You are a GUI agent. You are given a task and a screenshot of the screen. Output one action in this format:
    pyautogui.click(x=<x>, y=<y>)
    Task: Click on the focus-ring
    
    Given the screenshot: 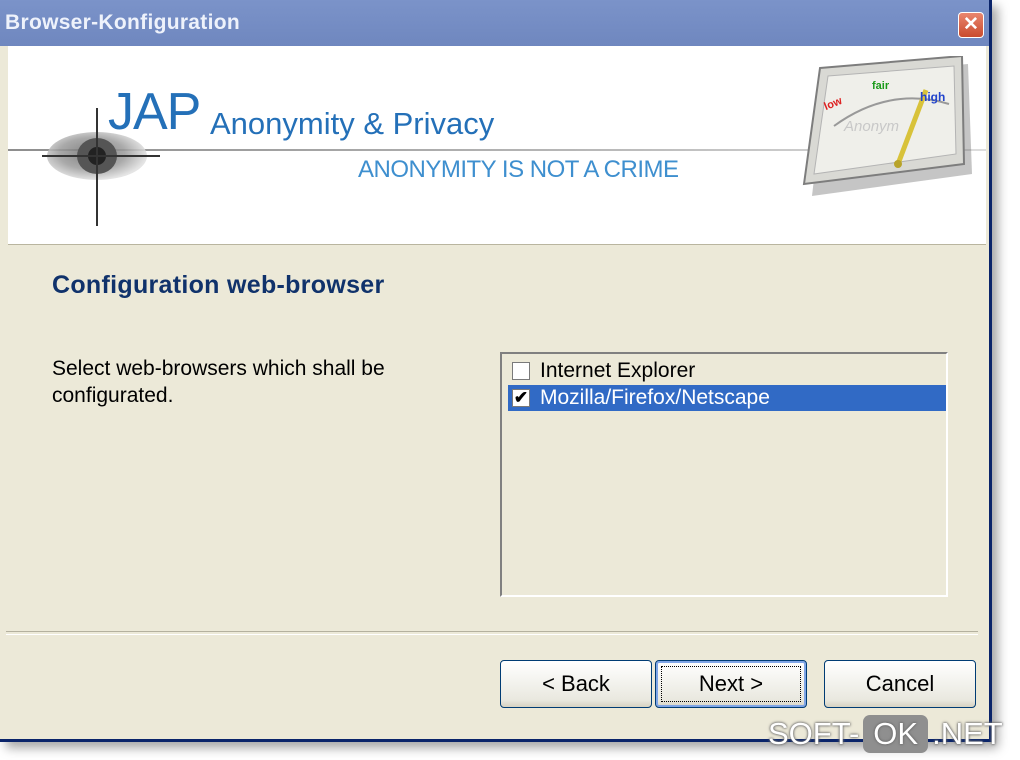 What is the action you would take?
    pyautogui.click(x=731, y=684)
    